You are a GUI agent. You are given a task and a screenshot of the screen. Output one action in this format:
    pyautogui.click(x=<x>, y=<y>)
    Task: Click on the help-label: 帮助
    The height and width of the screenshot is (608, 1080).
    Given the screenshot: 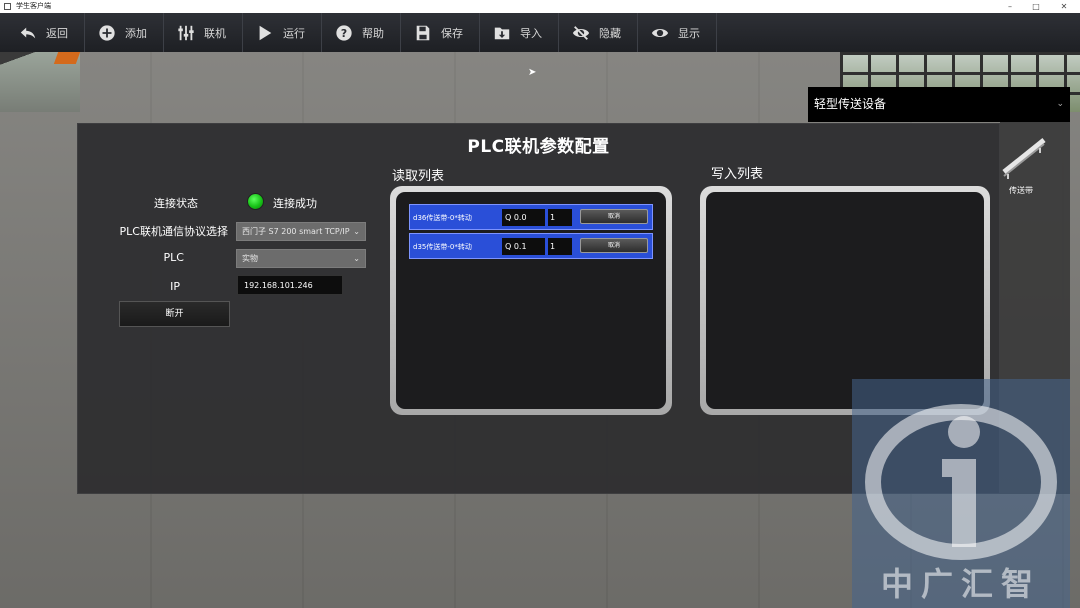 What is the action you would take?
    pyautogui.click(x=373, y=33)
    